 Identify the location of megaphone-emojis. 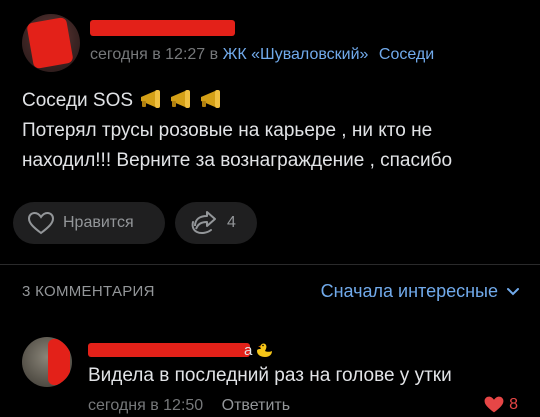
(182, 99).